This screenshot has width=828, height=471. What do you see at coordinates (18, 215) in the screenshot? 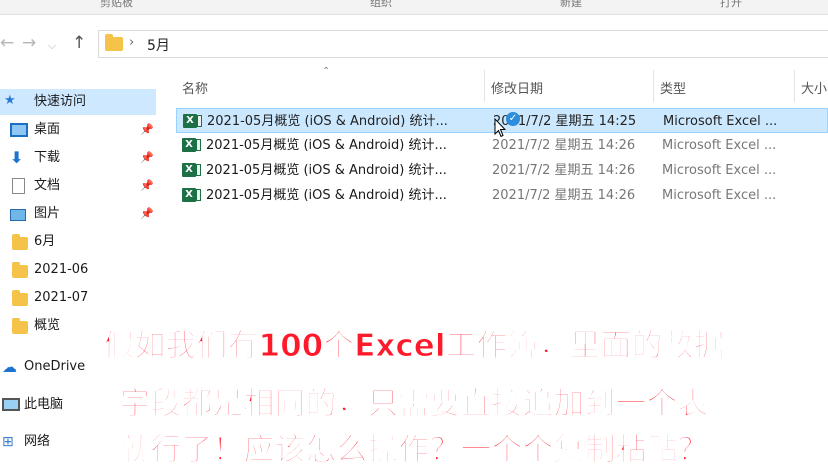
I see `pictures-icon` at bounding box center [18, 215].